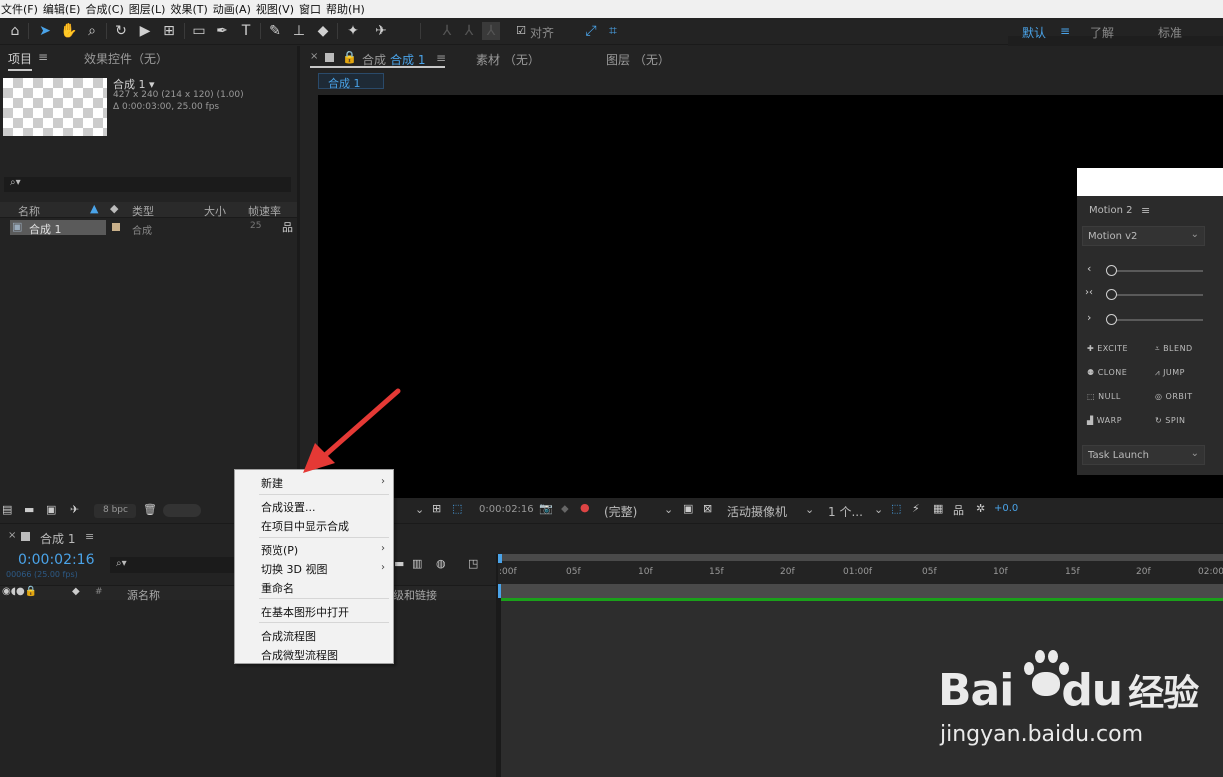 The width and height of the screenshot is (1223, 777). I want to click on ease-out-knob, so click(1111, 319).